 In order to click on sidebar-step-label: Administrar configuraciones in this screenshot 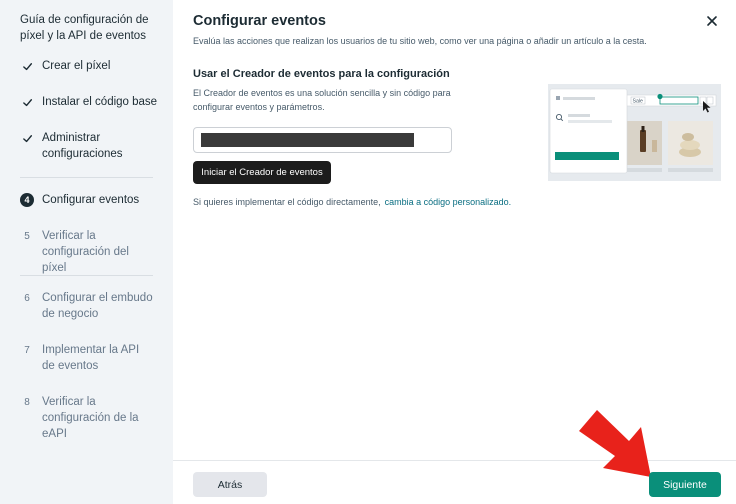, I will do `click(82, 146)`.